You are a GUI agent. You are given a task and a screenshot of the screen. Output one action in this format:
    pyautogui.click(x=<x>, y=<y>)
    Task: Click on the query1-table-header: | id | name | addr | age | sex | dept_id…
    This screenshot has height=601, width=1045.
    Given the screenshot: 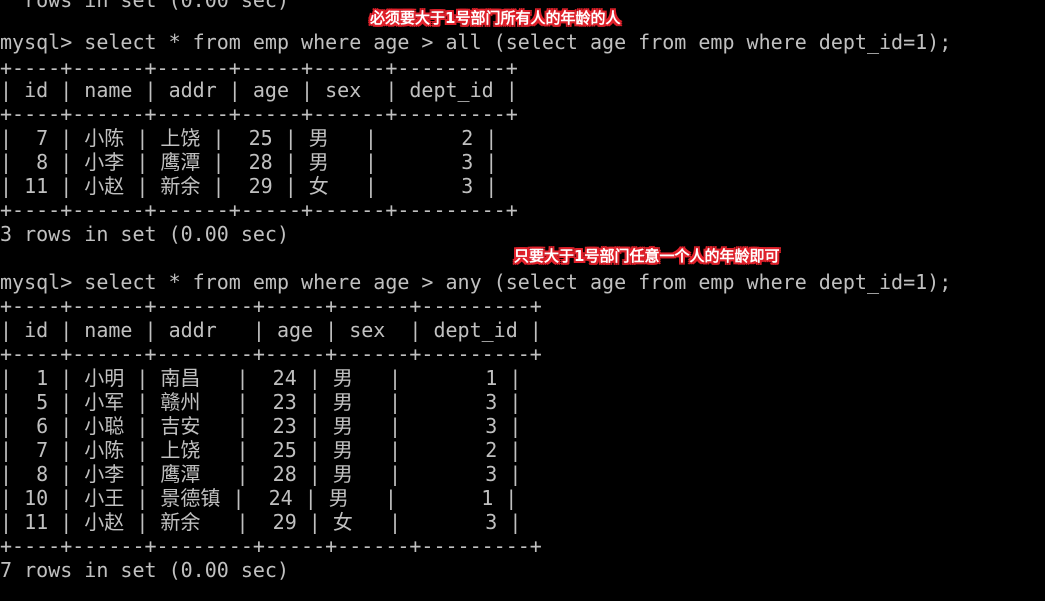 What is the action you would take?
    pyautogui.click(x=259, y=90)
    